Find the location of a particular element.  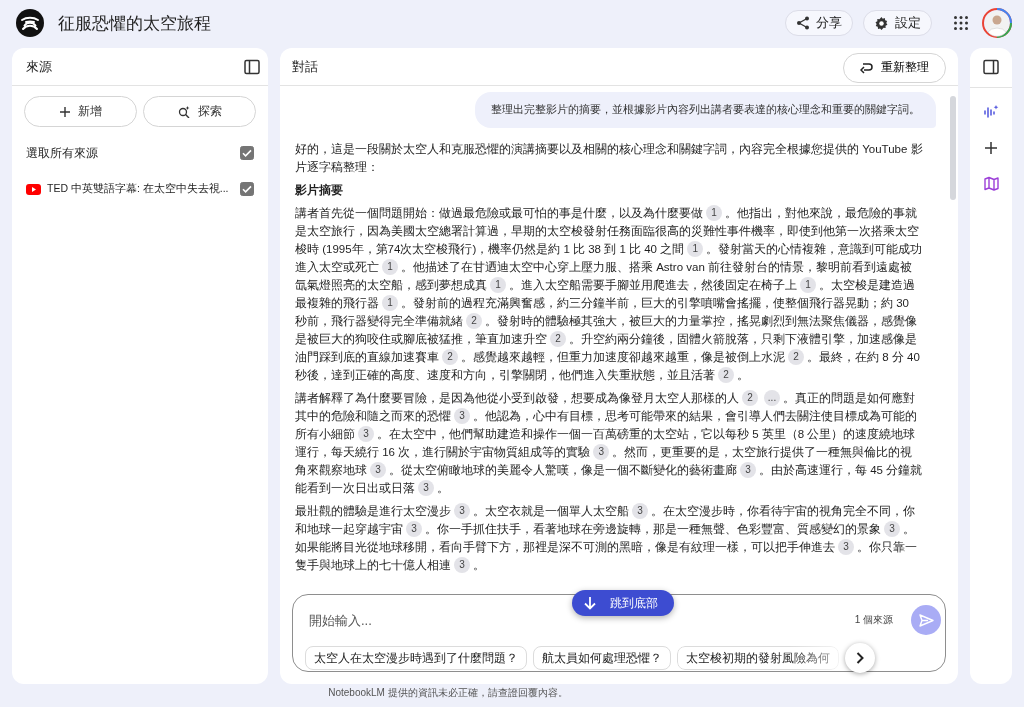

source-count: 1 個來源 is located at coordinates (873, 620).